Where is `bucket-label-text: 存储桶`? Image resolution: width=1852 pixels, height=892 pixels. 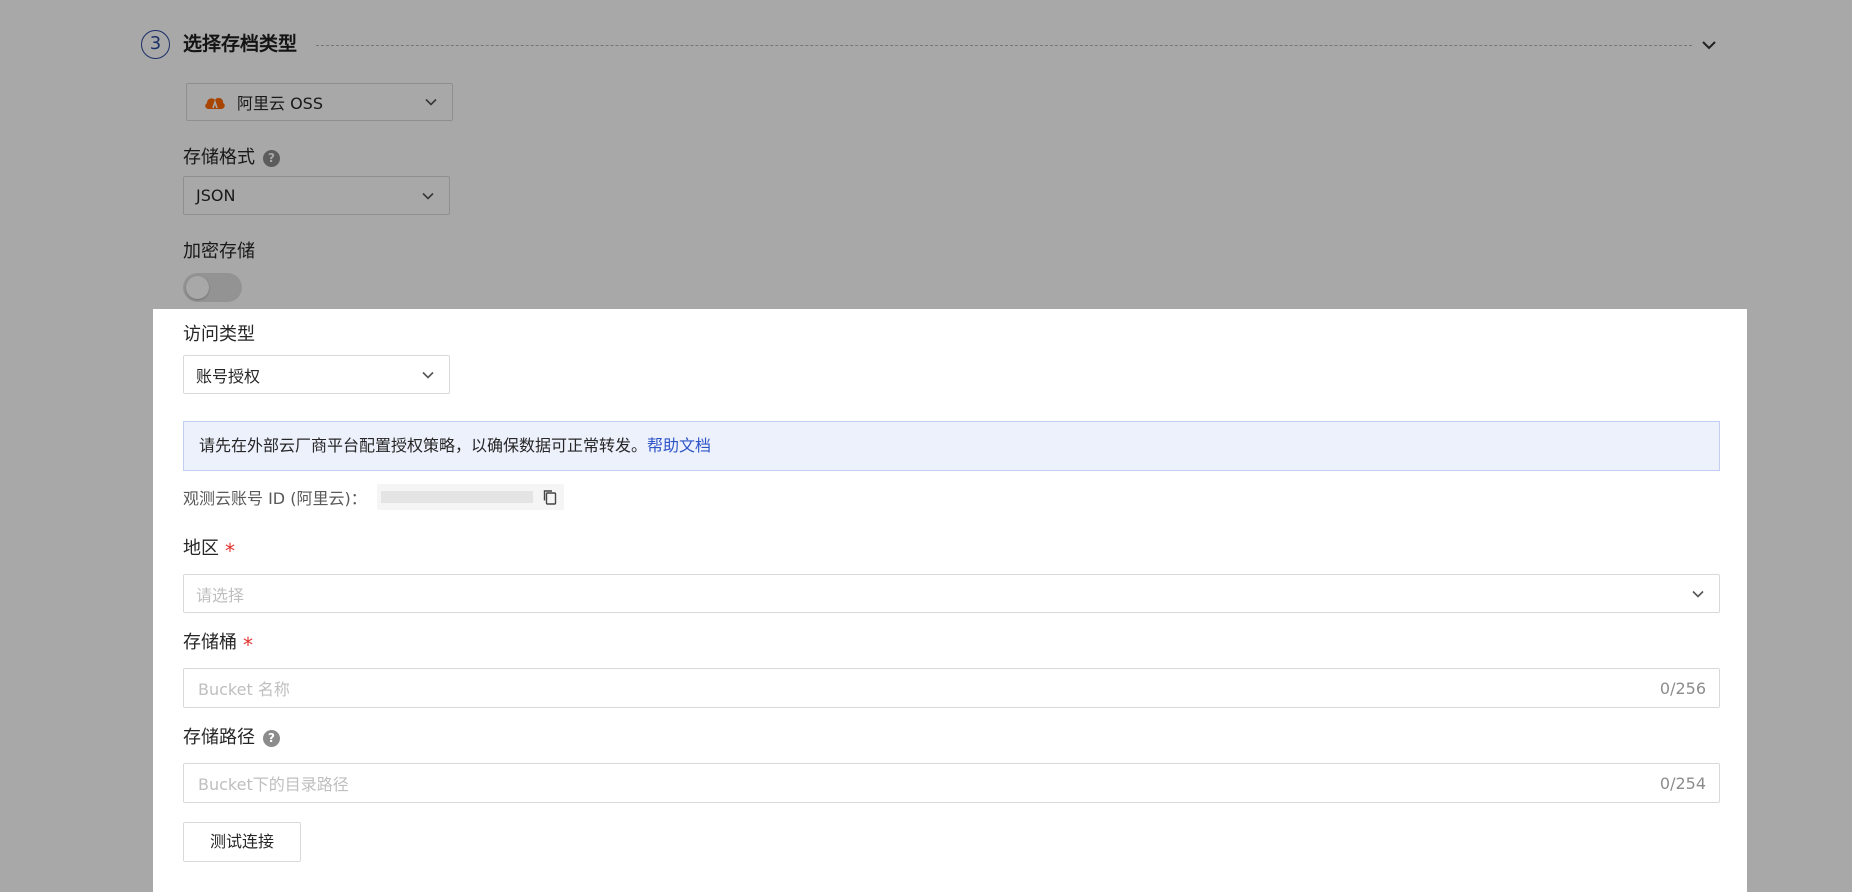
bucket-label-text: 存储桶 is located at coordinates (210, 642).